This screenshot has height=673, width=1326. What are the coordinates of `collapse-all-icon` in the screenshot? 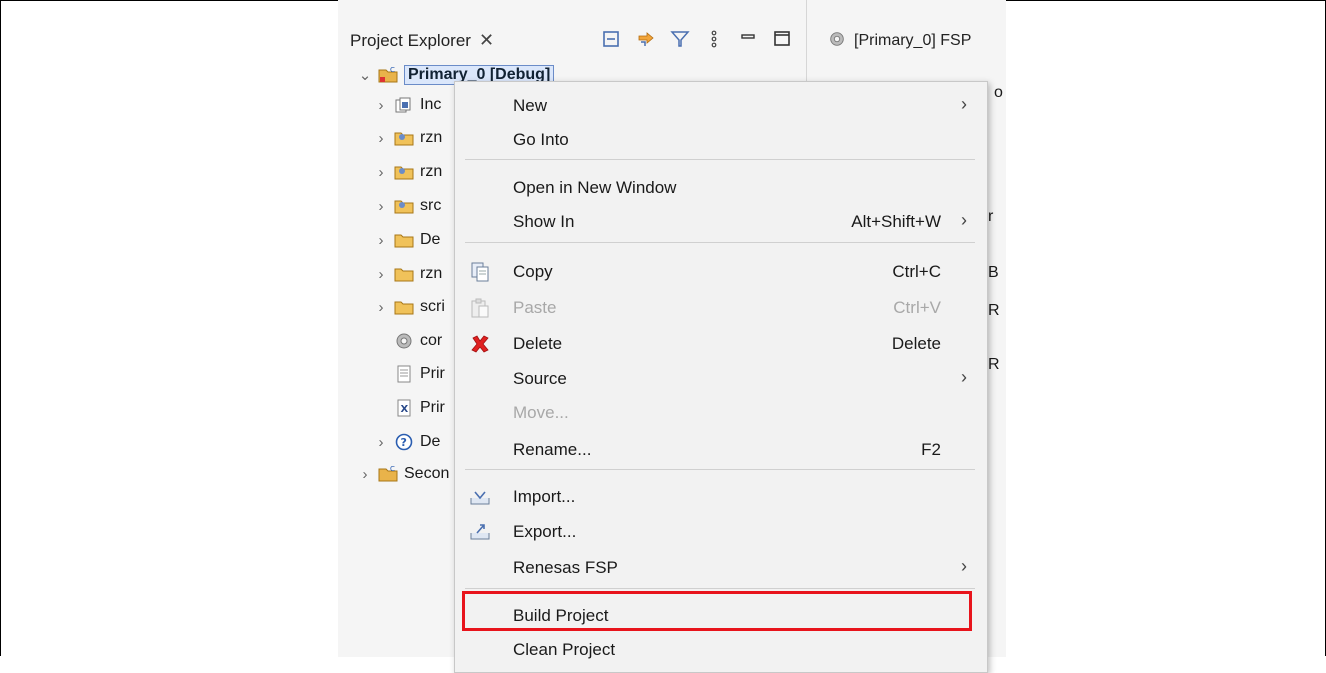 It's located at (612, 39).